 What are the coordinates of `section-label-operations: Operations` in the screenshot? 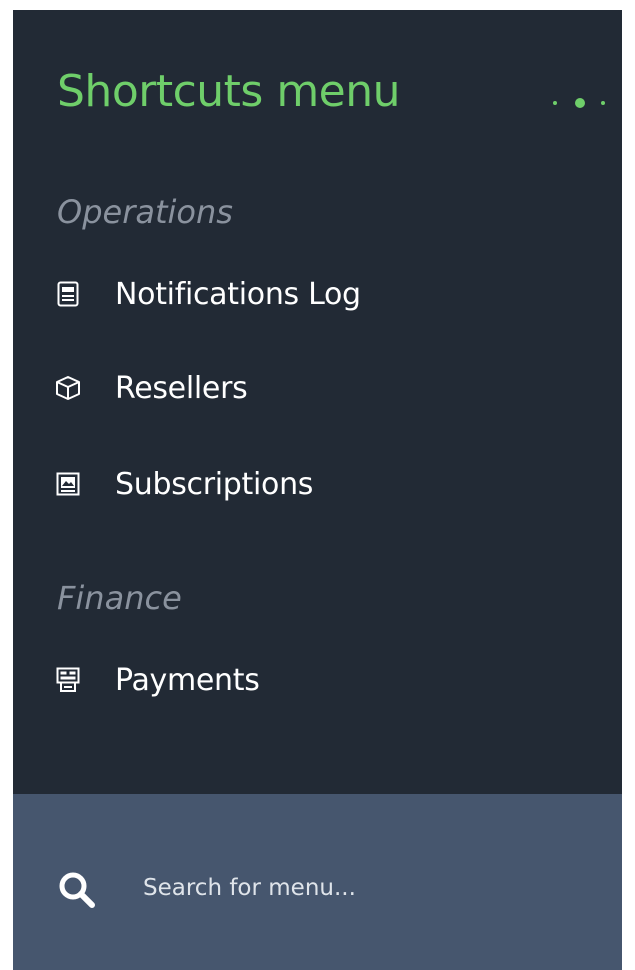 It's located at (145, 212).